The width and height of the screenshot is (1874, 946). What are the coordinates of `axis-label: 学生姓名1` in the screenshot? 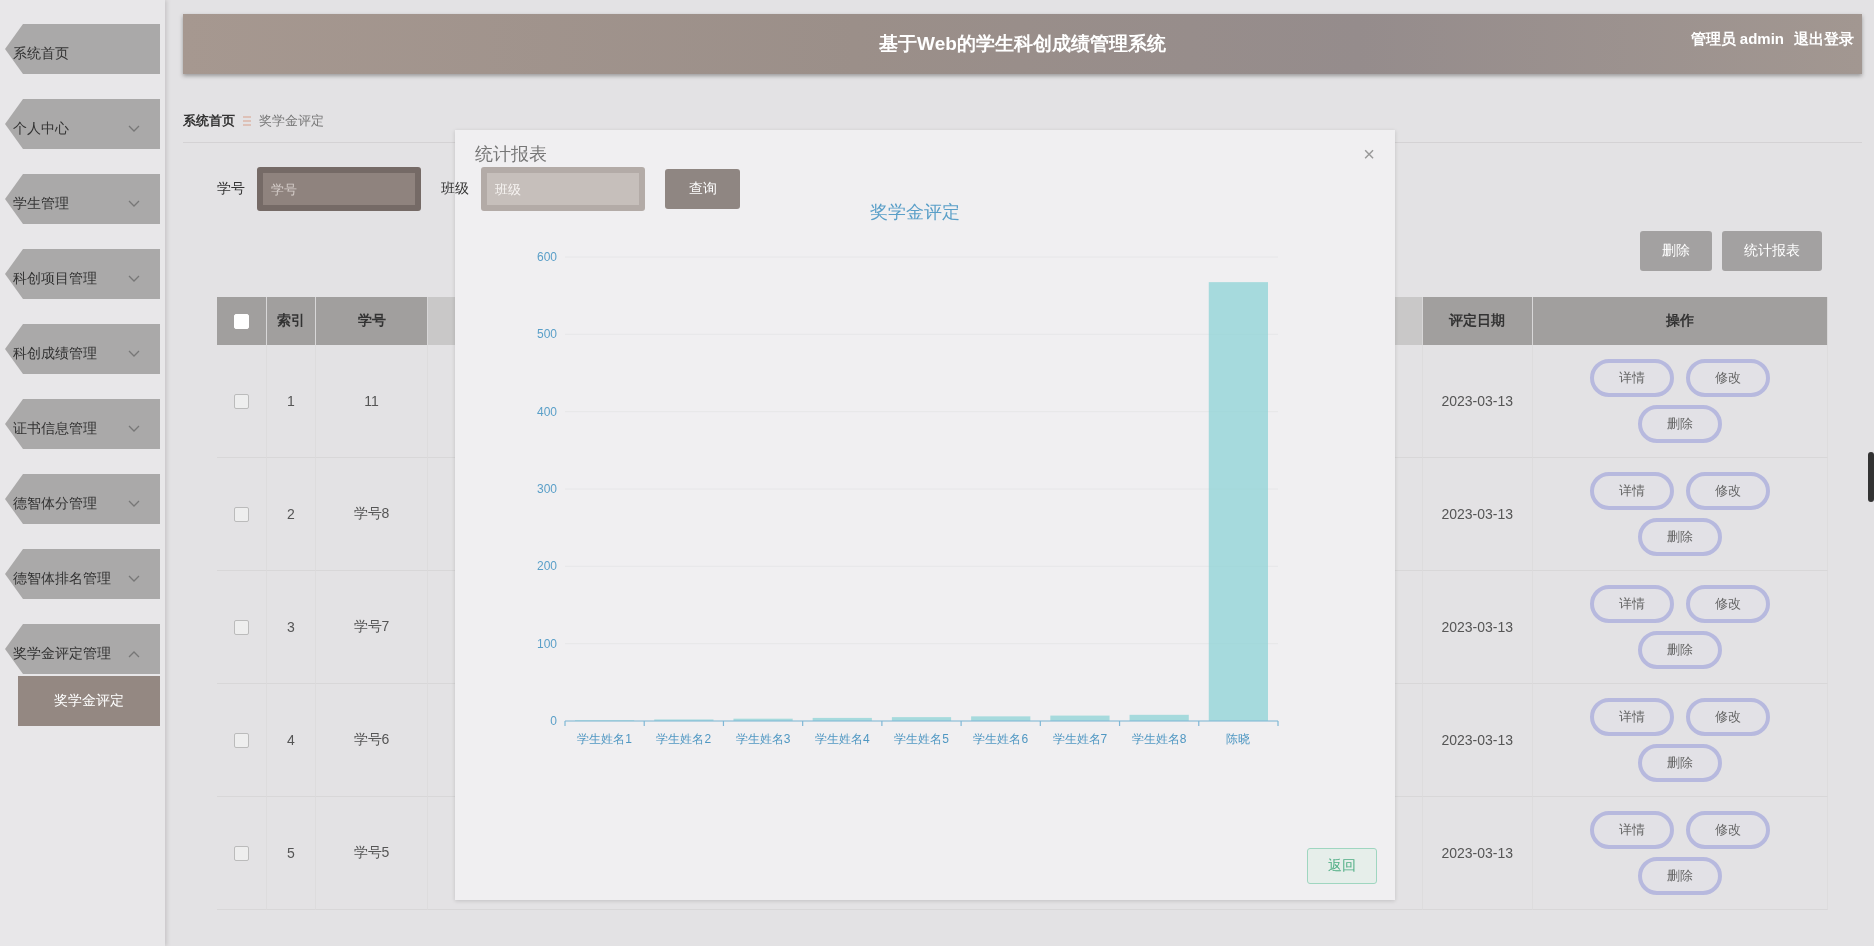 It's located at (604, 739).